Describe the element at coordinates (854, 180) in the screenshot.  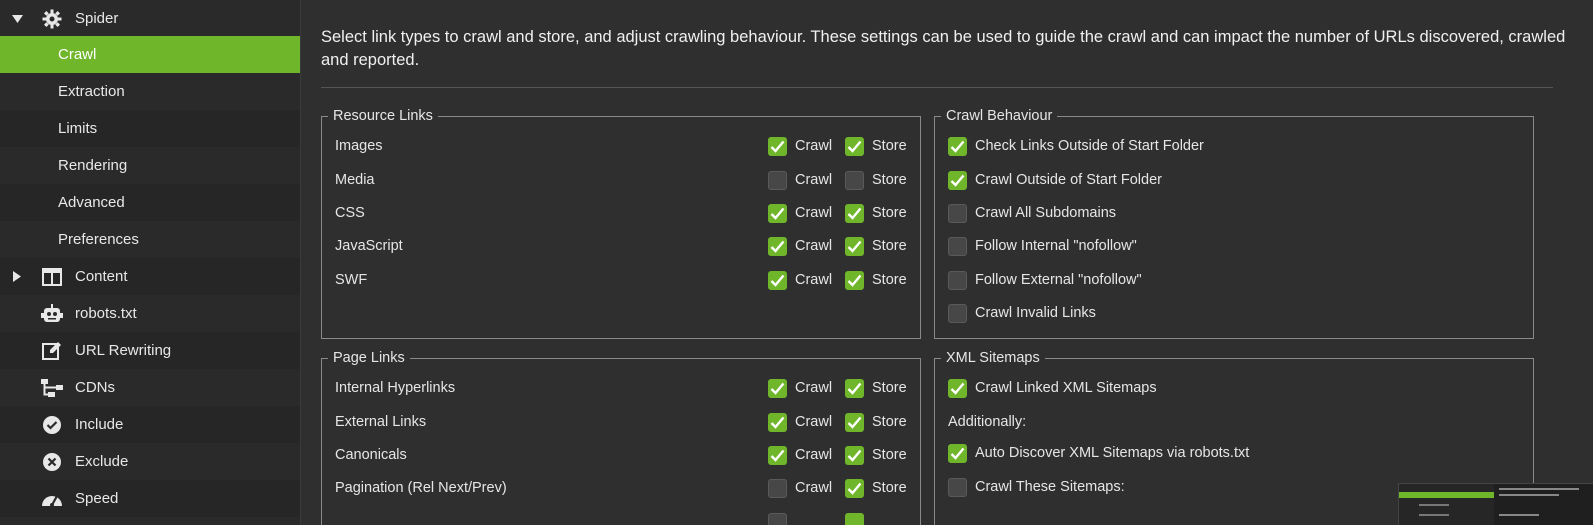
I see `media-store-checkbox` at that location.